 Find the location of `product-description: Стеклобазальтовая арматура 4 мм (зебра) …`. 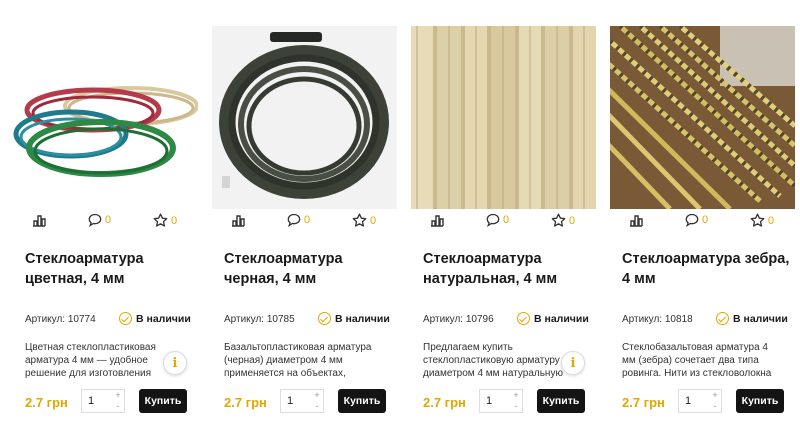

product-description: Стеклобазальтовая арматура 4 мм (зебра) … is located at coordinates (697, 360).